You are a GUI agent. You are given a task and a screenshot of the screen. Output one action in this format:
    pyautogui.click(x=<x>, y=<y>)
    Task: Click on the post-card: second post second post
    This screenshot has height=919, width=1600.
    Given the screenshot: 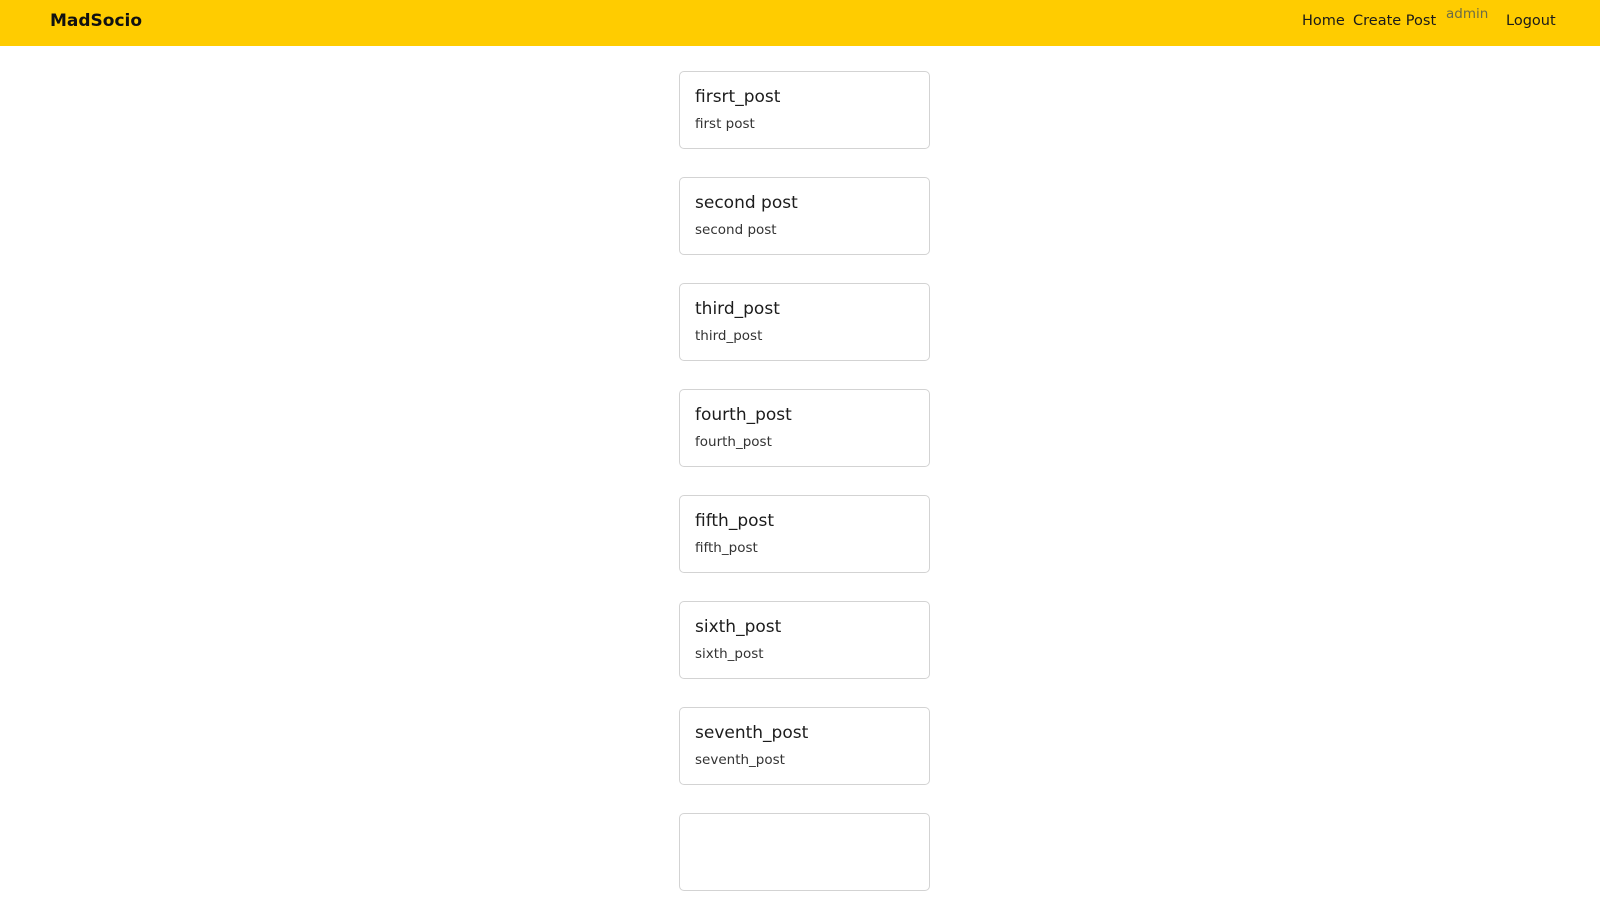 What is the action you would take?
    pyautogui.click(x=804, y=216)
    